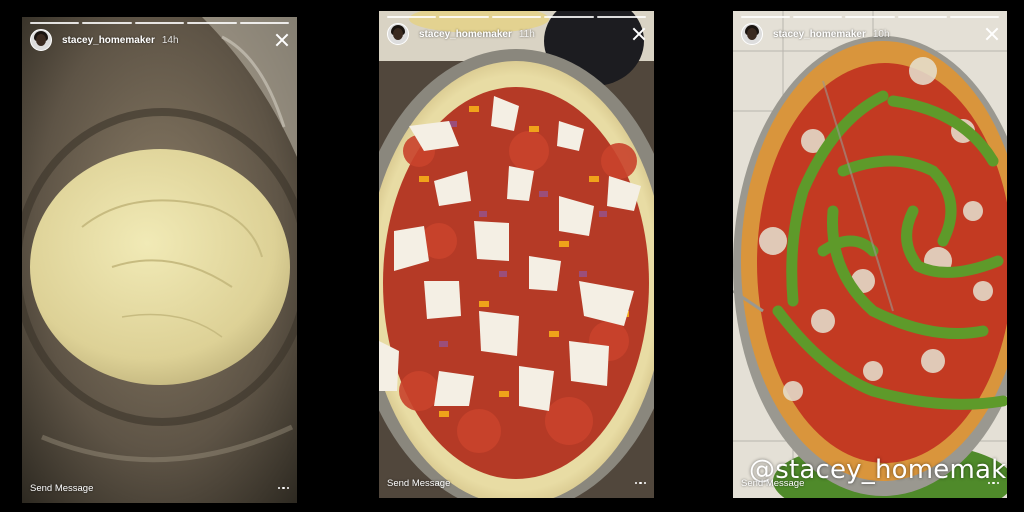  I want to click on post-time: 11h, so click(526, 34).